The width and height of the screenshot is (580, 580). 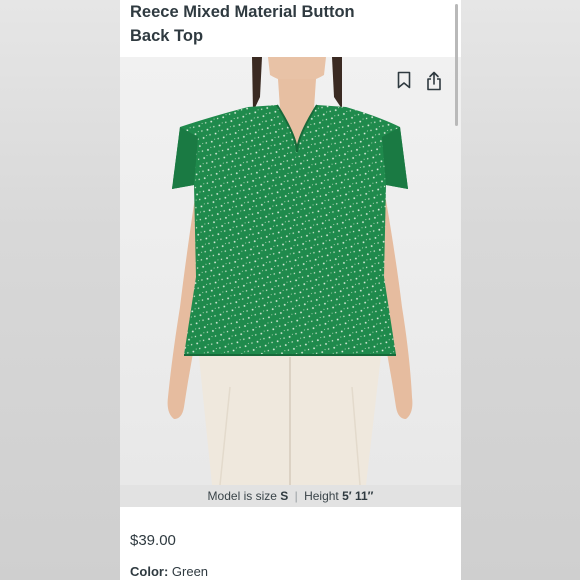 What do you see at coordinates (456, 65) in the screenshot?
I see `scrollbar` at bounding box center [456, 65].